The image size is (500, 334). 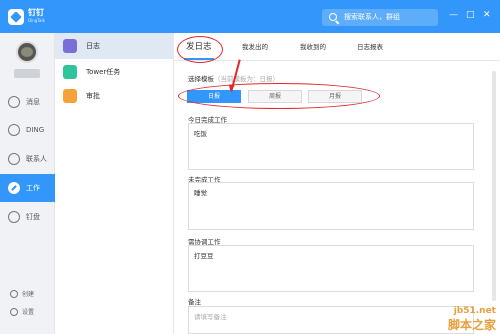 I want to click on nav-item-contacts: 联系人, so click(x=27, y=159).